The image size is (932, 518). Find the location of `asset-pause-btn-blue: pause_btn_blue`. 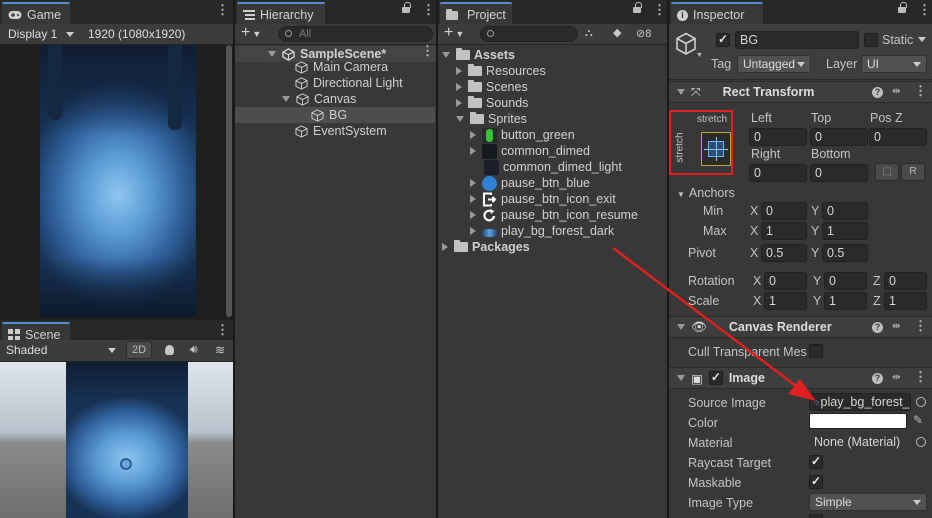

asset-pause-btn-blue: pause_btn_blue is located at coordinates (552, 183).